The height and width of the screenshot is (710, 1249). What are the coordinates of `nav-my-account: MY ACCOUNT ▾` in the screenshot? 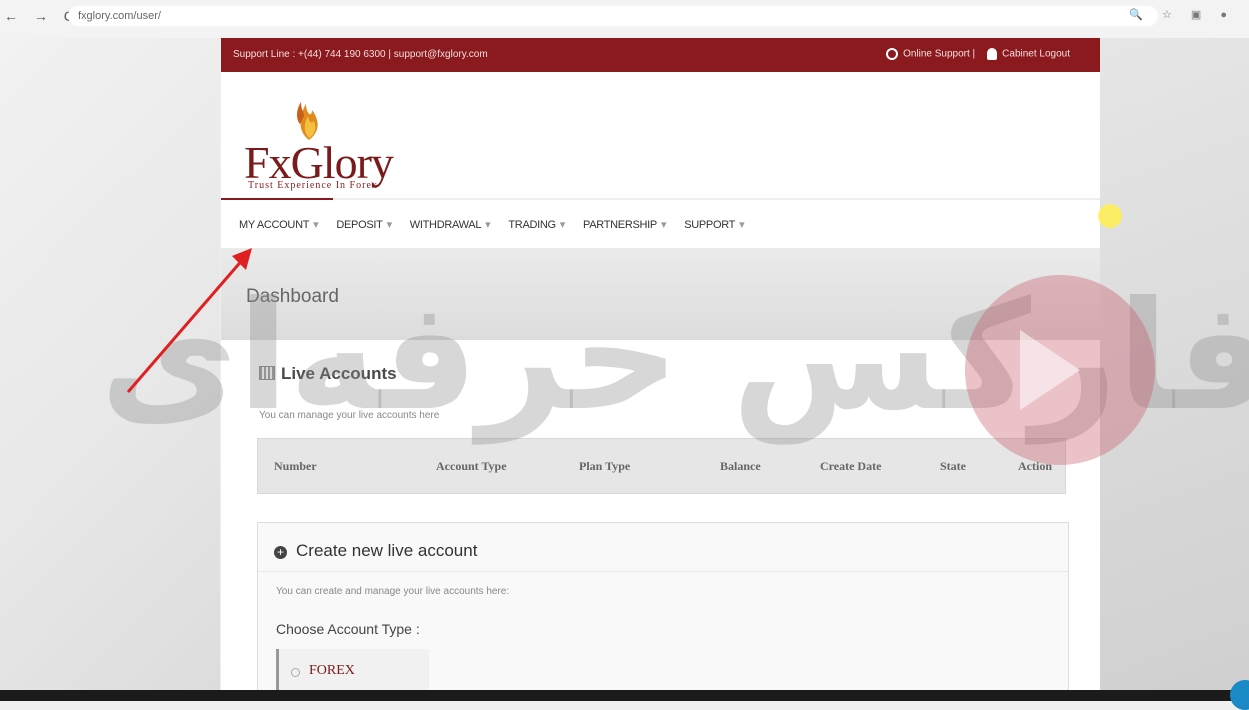 It's located at (279, 224).